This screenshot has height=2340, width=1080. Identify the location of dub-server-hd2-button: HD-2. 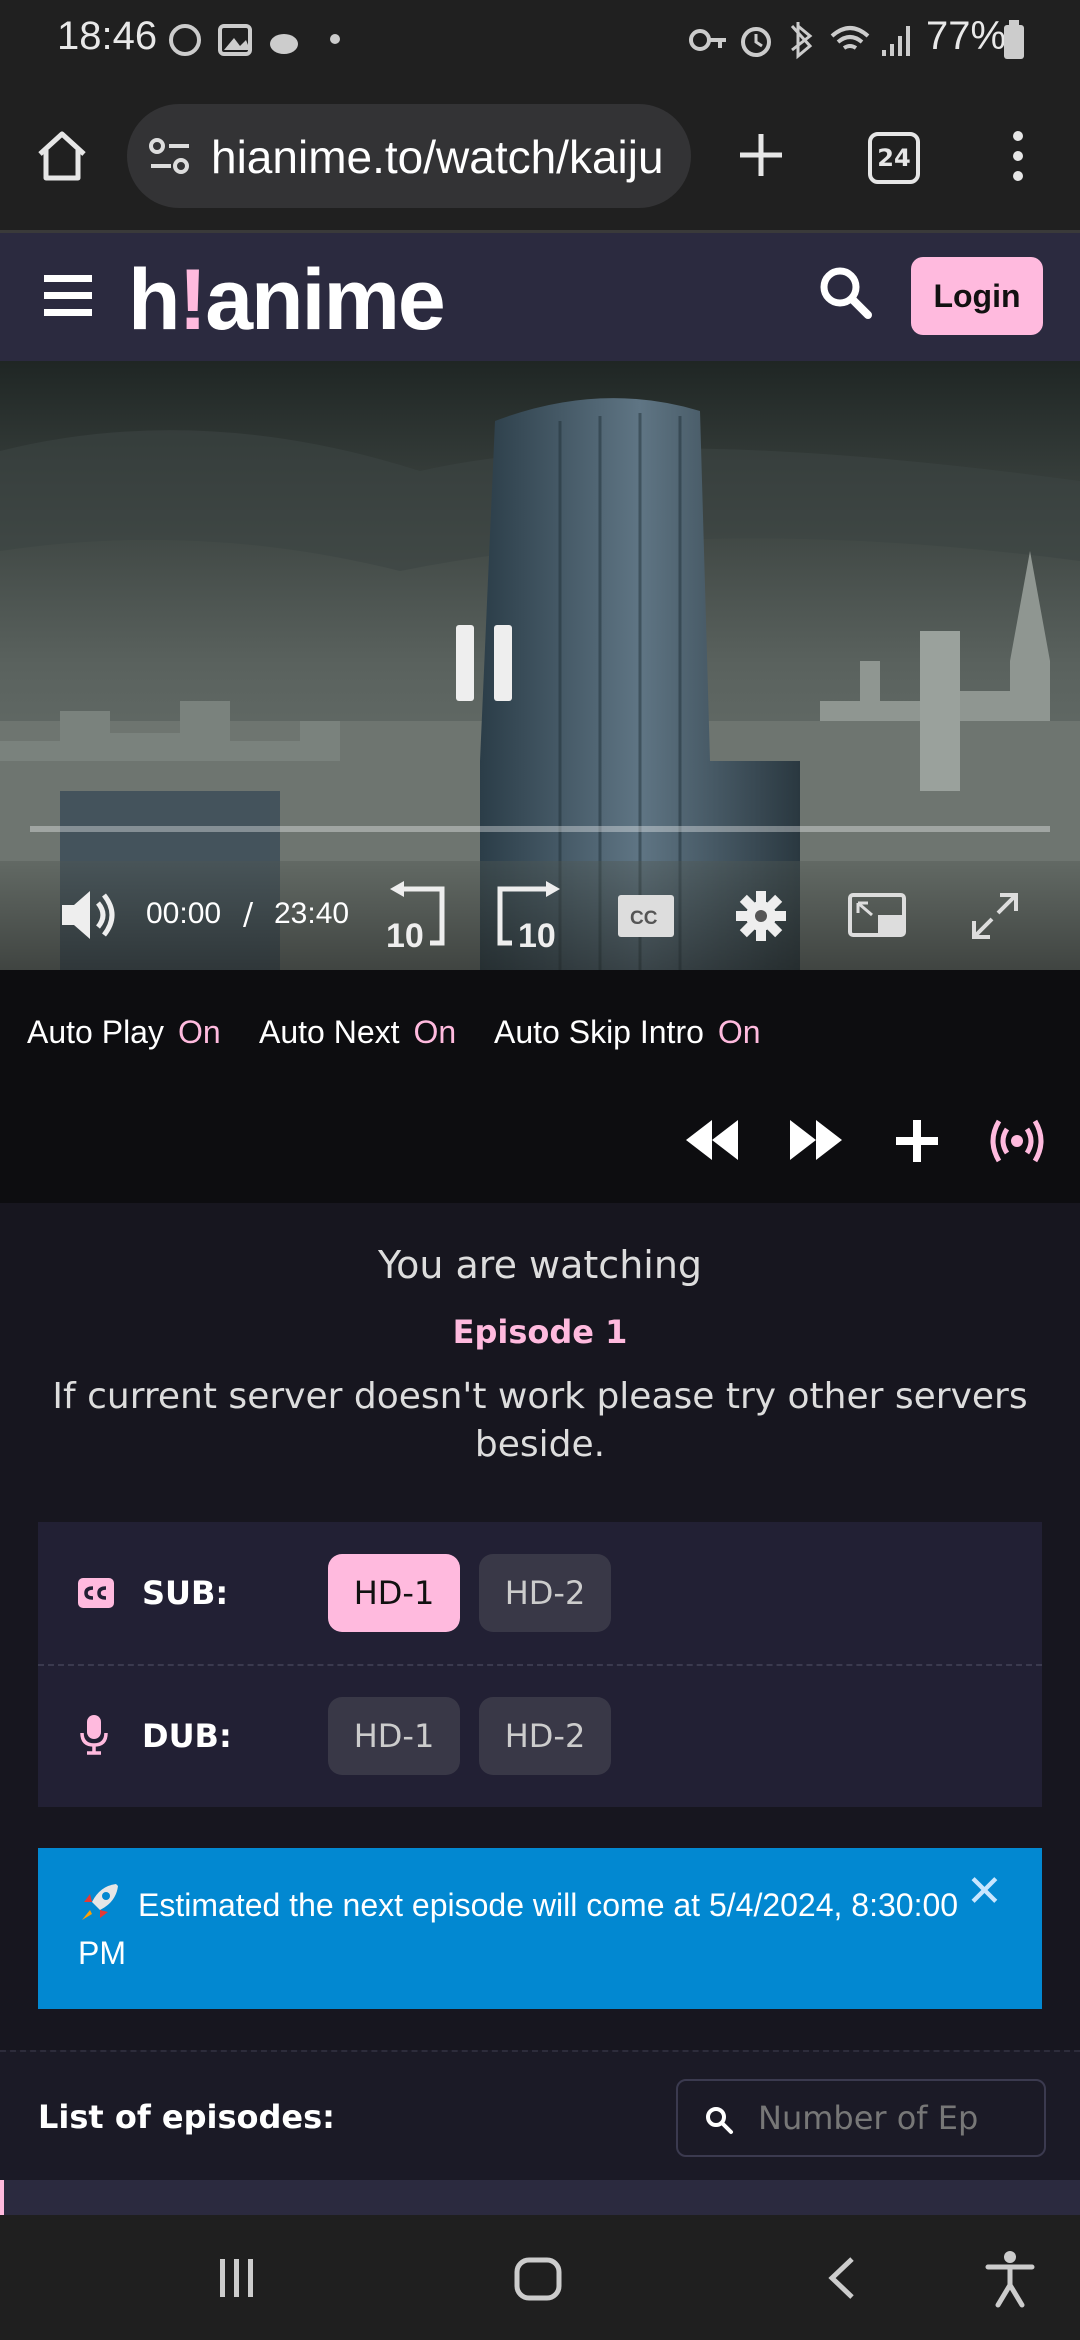
(545, 1736).